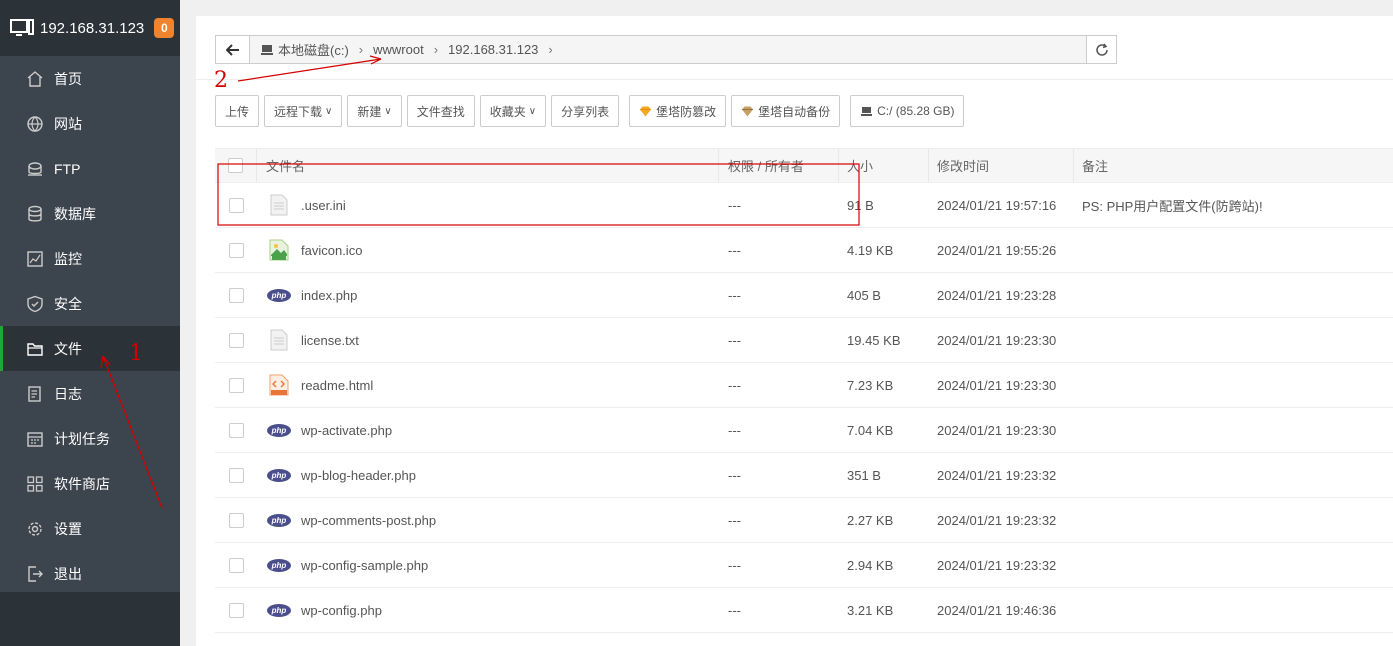  What do you see at coordinates (90, 573) in the screenshot?
I see `sidebar-item-11: 退出` at bounding box center [90, 573].